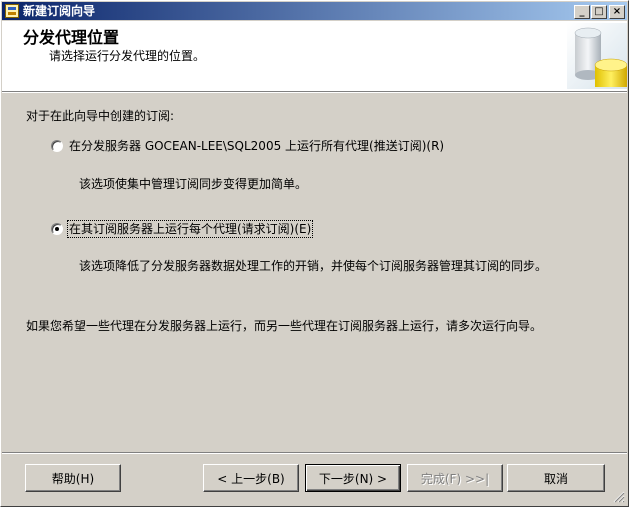 This screenshot has width=629, height=507. I want to click on radio-selected-dot, so click(57, 229).